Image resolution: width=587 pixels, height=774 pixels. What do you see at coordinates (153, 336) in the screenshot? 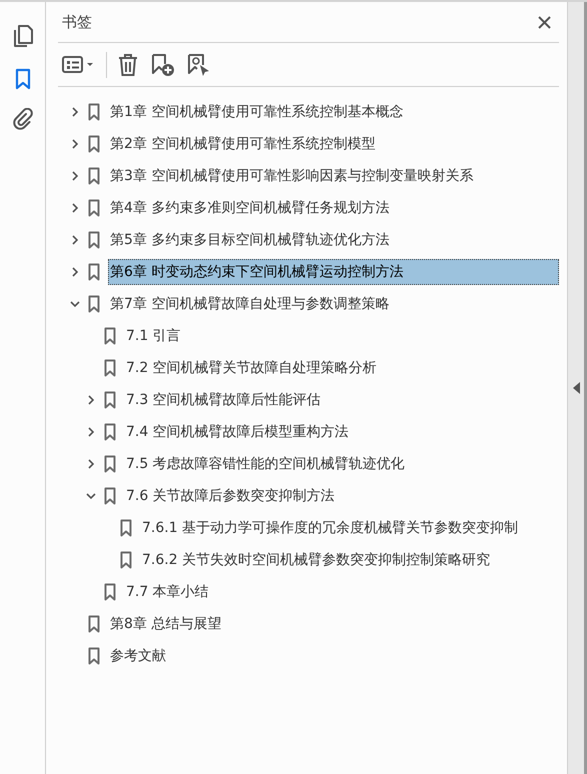
I see `bookmark-item: 7.1 引言` at bounding box center [153, 336].